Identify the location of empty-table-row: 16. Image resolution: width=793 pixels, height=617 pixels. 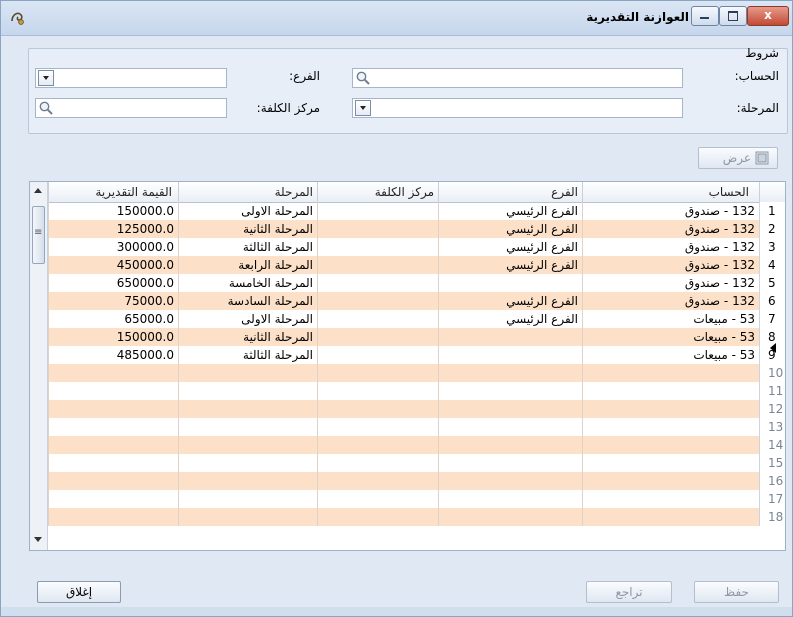
(416, 481).